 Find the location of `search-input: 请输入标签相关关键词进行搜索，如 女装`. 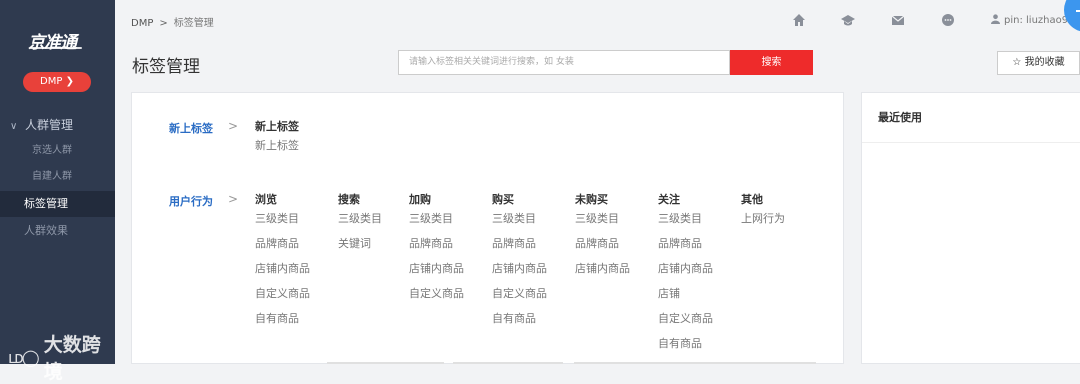

search-input: 请输入标签相关关键词进行搜索，如 女装 is located at coordinates (564, 62).